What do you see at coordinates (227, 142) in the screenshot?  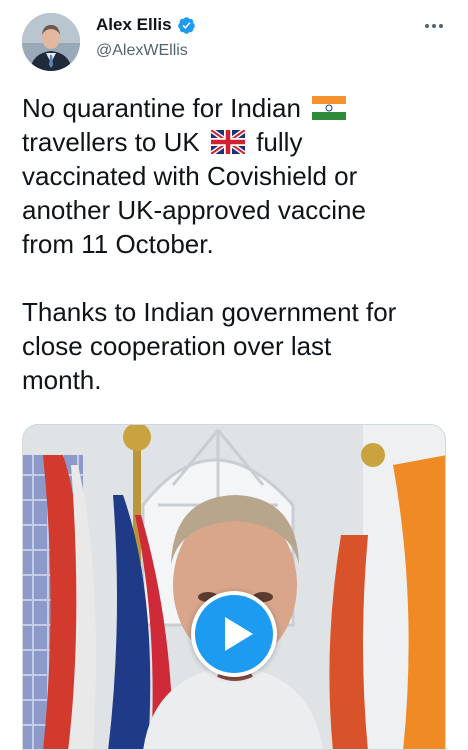 I see `flag-uk-icon` at bounding box center [227, 142].